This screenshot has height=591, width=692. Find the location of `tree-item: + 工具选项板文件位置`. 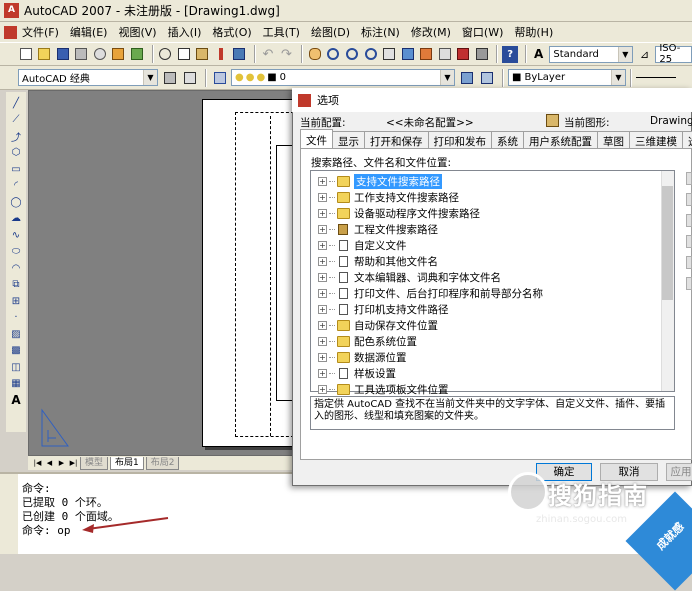

tree-item: + 工具选项板文件位置 is located at coordinates (383, 389).